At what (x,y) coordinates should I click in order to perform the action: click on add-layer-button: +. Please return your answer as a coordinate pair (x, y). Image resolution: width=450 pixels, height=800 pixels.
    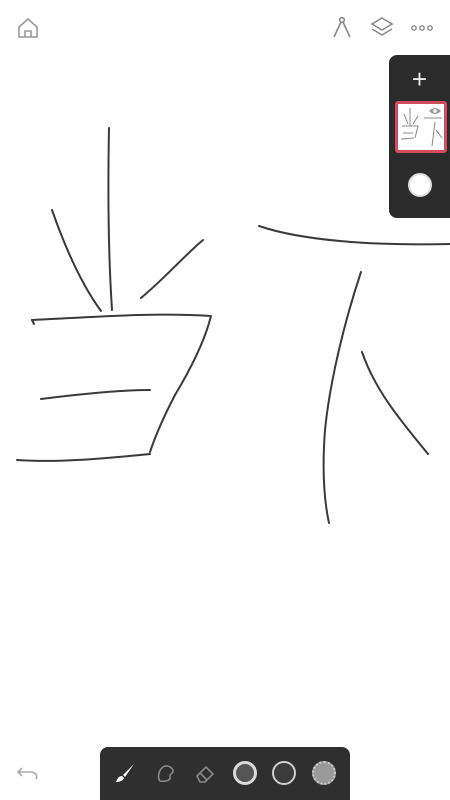
    Looking at the image, I should click on (419, 79).